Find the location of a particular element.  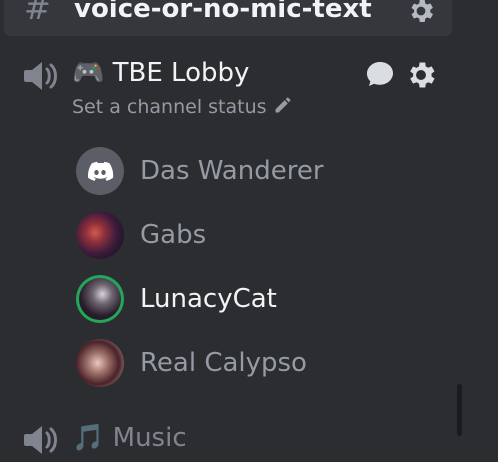

voice-user-lunacycat: LunacyCat is located at coordinates (266, 299).